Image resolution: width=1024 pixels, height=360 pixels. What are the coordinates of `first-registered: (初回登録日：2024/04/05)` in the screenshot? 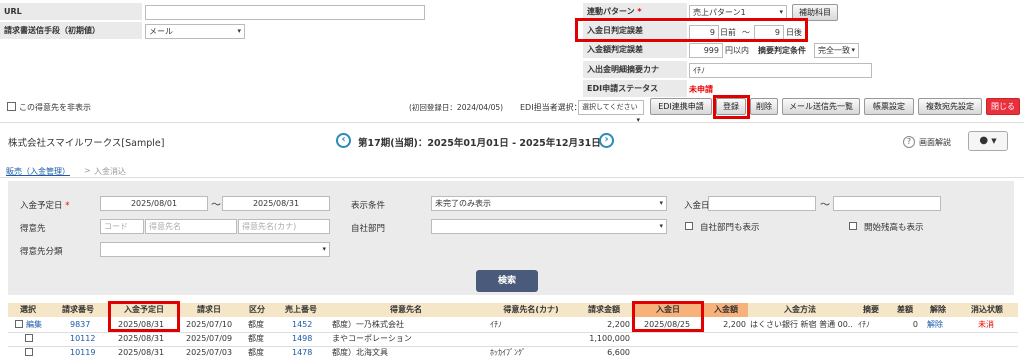 It's located at (456, 107).